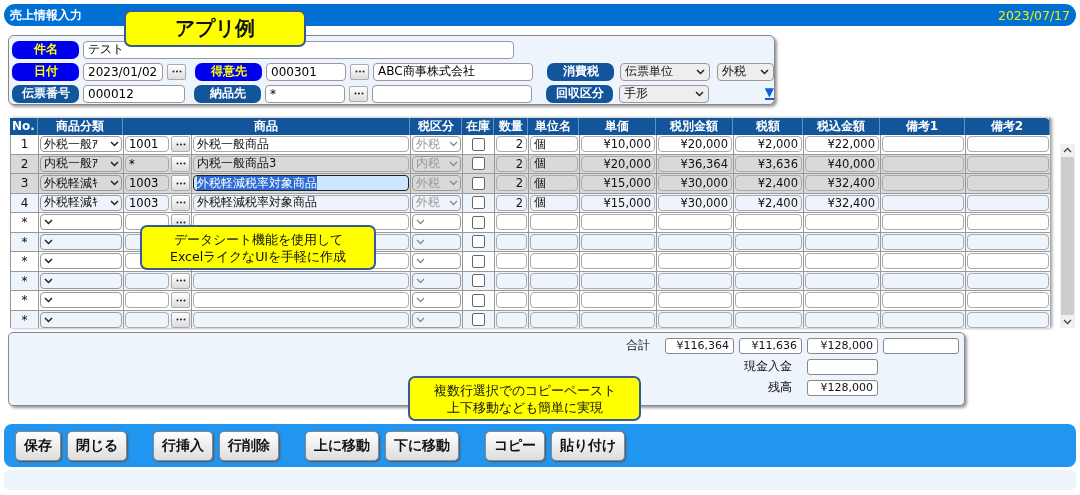 Image resolution: width=1080 pixels, height=495 pixels. Describe the element at coordinates (81, 163) in the screenshot. I see `category-dropdown: 内税一般ｱ` at that location.